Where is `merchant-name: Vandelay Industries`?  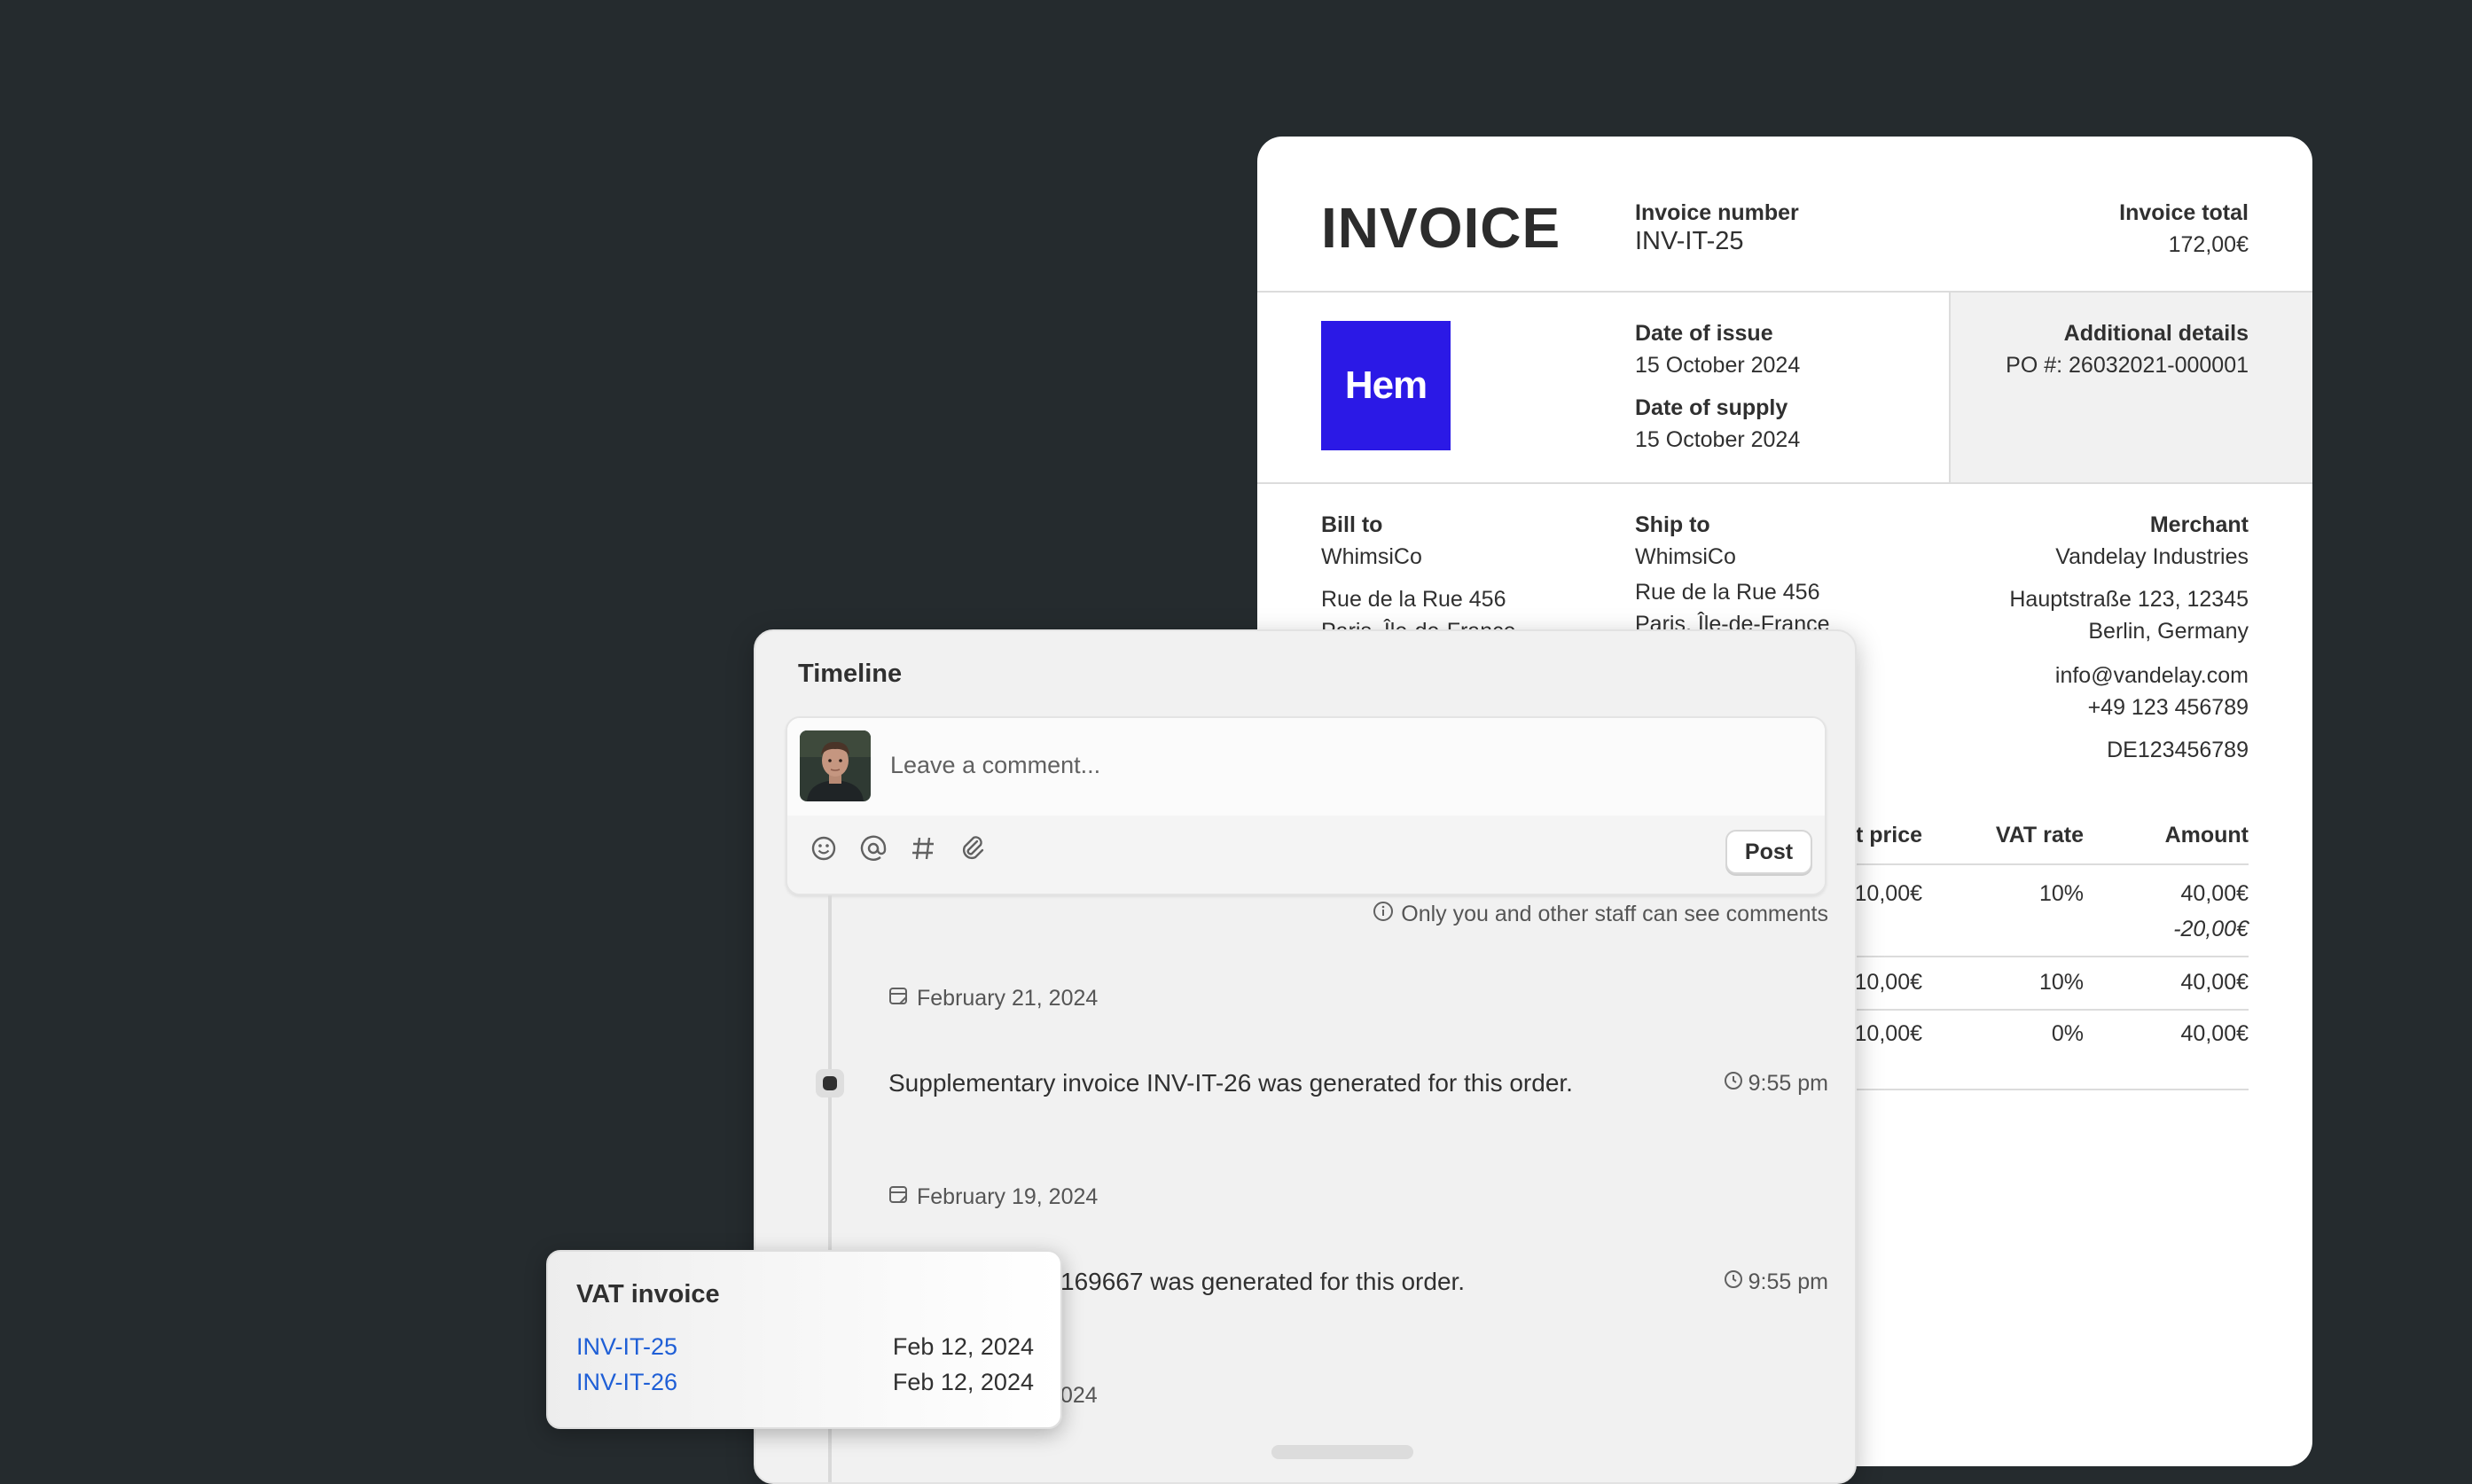
merchant-name: Vandelay Industries is located at coordinates (2152, 556).